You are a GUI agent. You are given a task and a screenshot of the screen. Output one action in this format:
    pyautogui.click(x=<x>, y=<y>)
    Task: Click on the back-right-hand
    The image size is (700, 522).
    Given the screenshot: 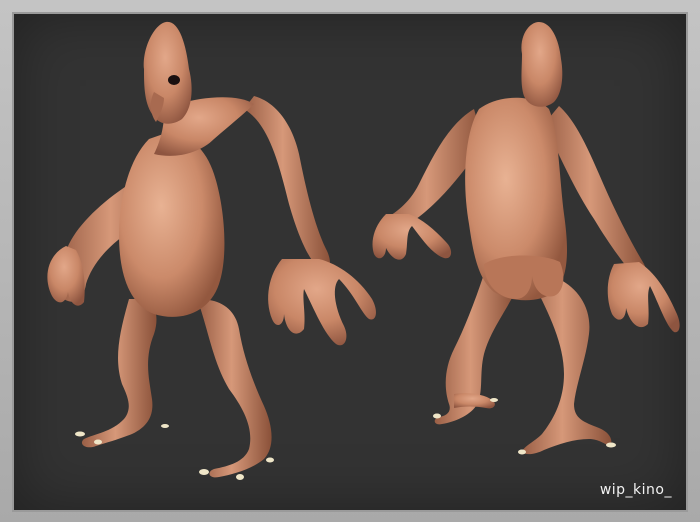 What is the action you would take?
    pyautogui.click(x=643, y=297)
    